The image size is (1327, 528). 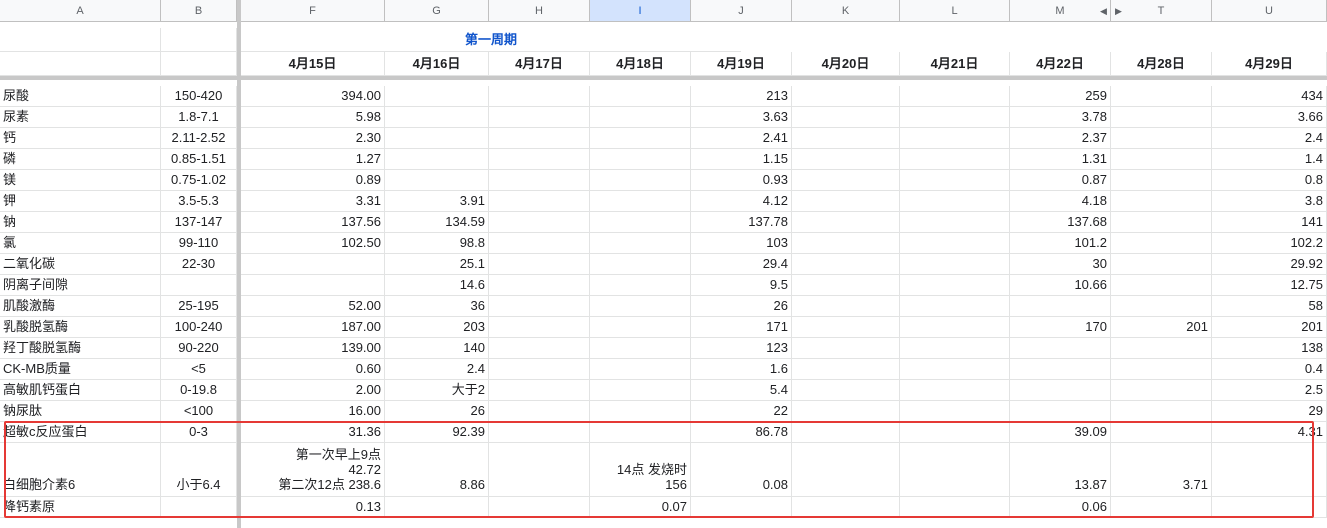 I want to click on value-cell: 第一次早上9点 42.72 第二次12点 238.6, so click(x=313, y=470).